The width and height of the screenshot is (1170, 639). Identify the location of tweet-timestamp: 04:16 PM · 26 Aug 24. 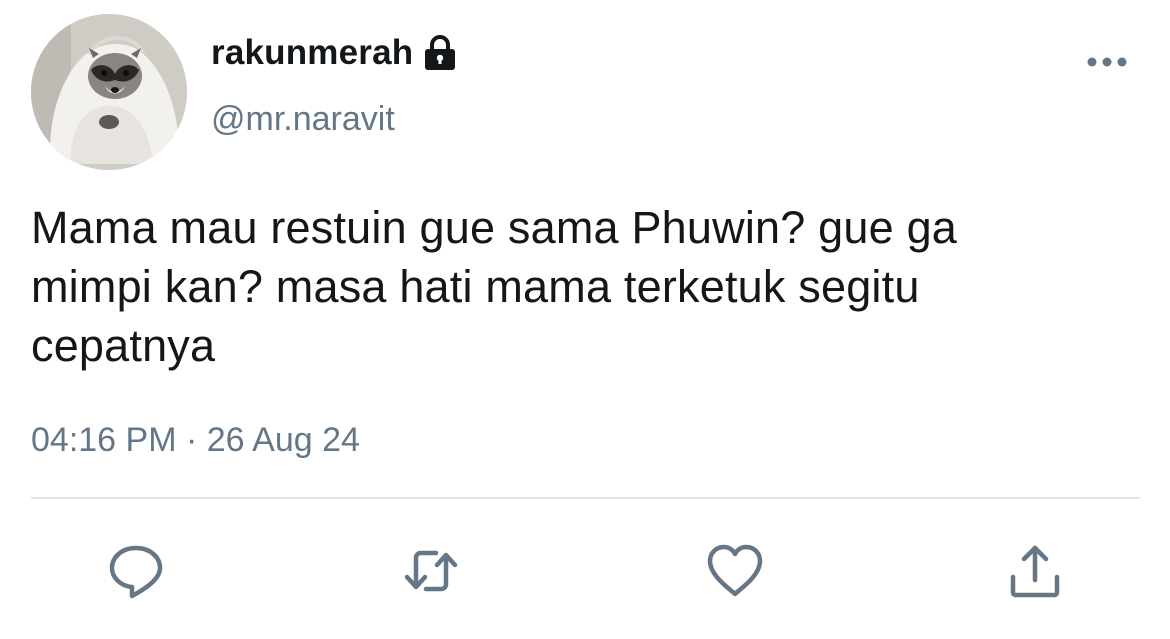
(195, 440).